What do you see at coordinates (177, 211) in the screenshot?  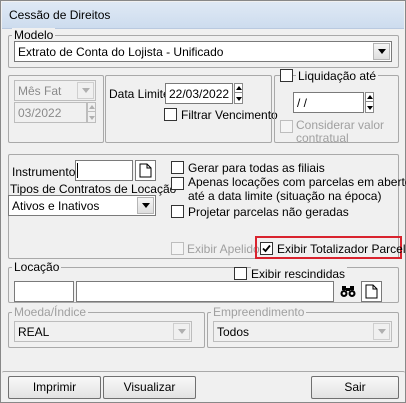 I see `projetar-parcelas-checkbox` at bounding box center [177, 211].